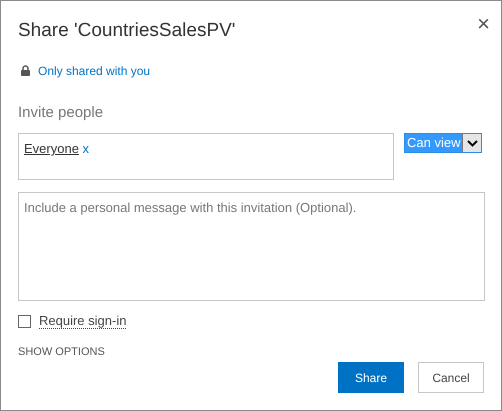 The image size is (502, 411). I want to click on show-options-link: SHOW OPTIONS, so click(251, 352).